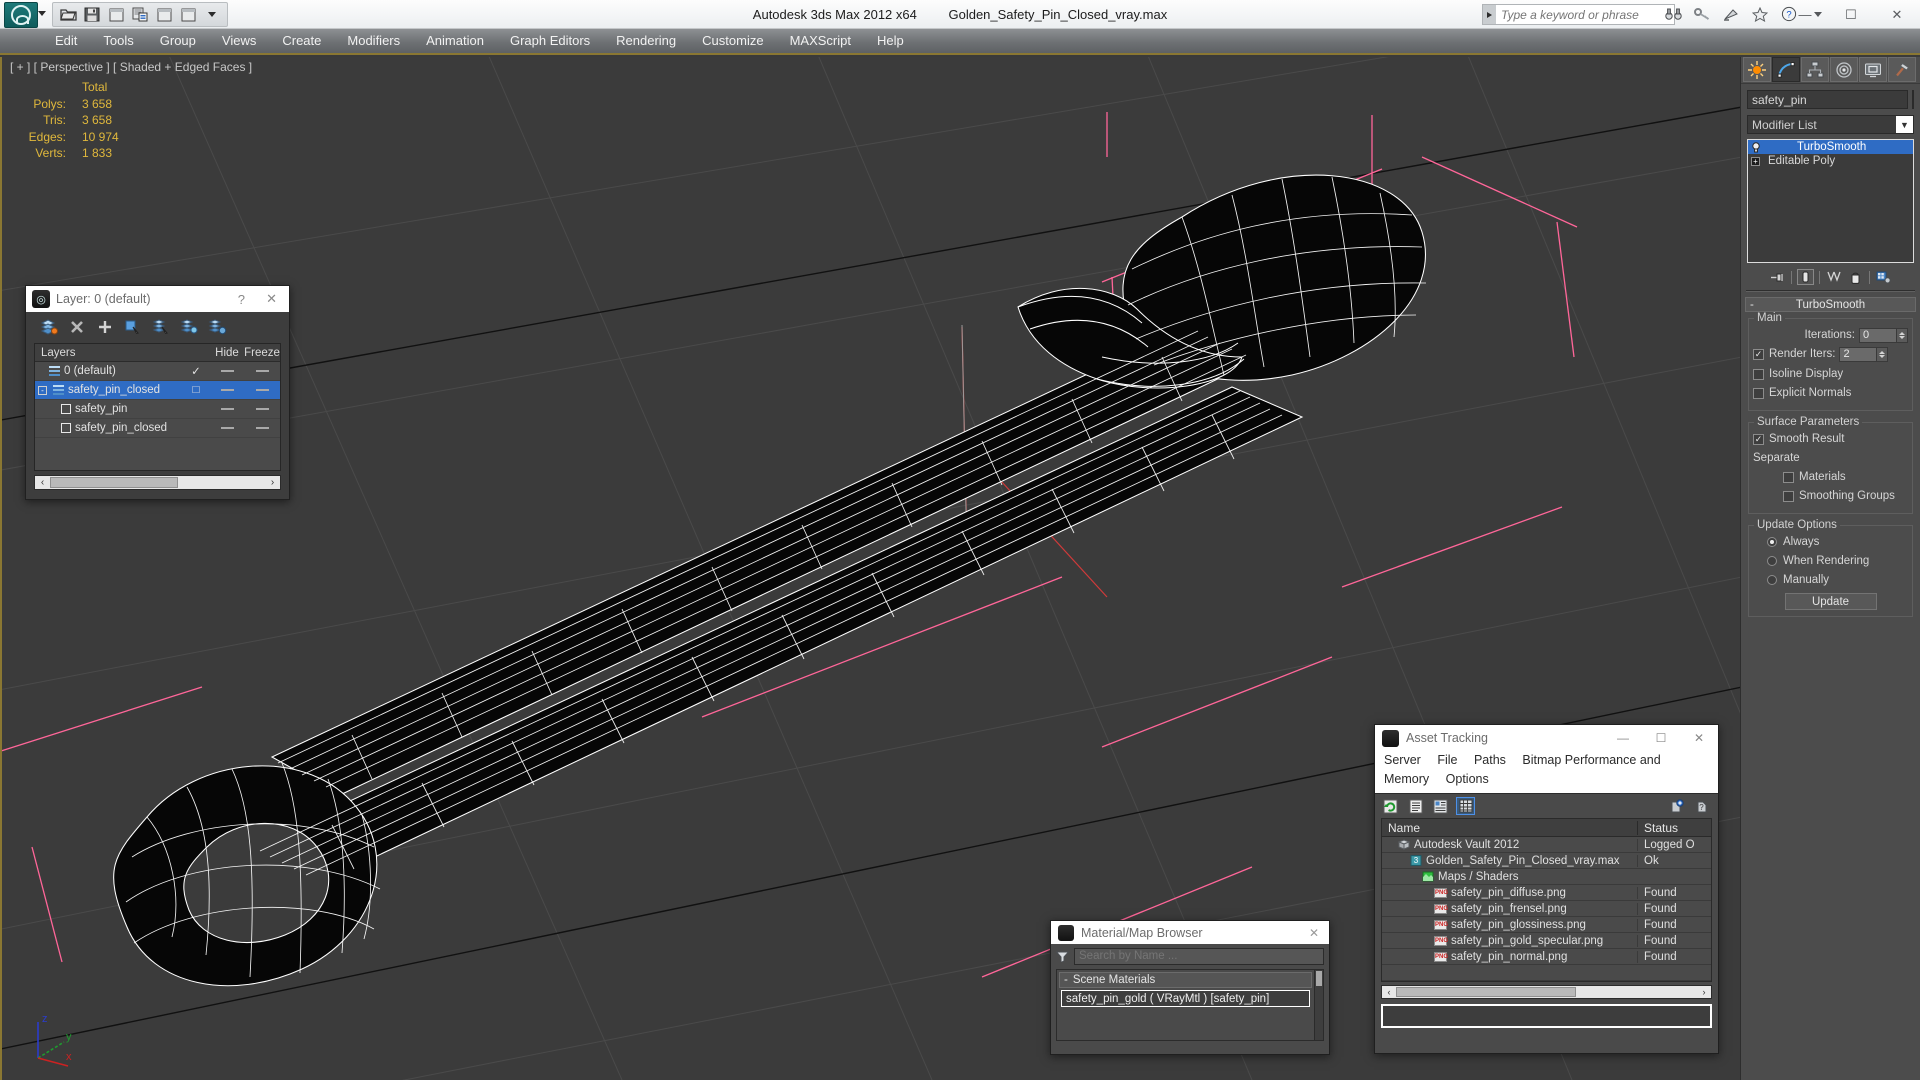 The height and width of the screenshot is (1080, 1920). I want to click on asset-row-maps-shaders: Maps / Shaders, so click(1546, 877).